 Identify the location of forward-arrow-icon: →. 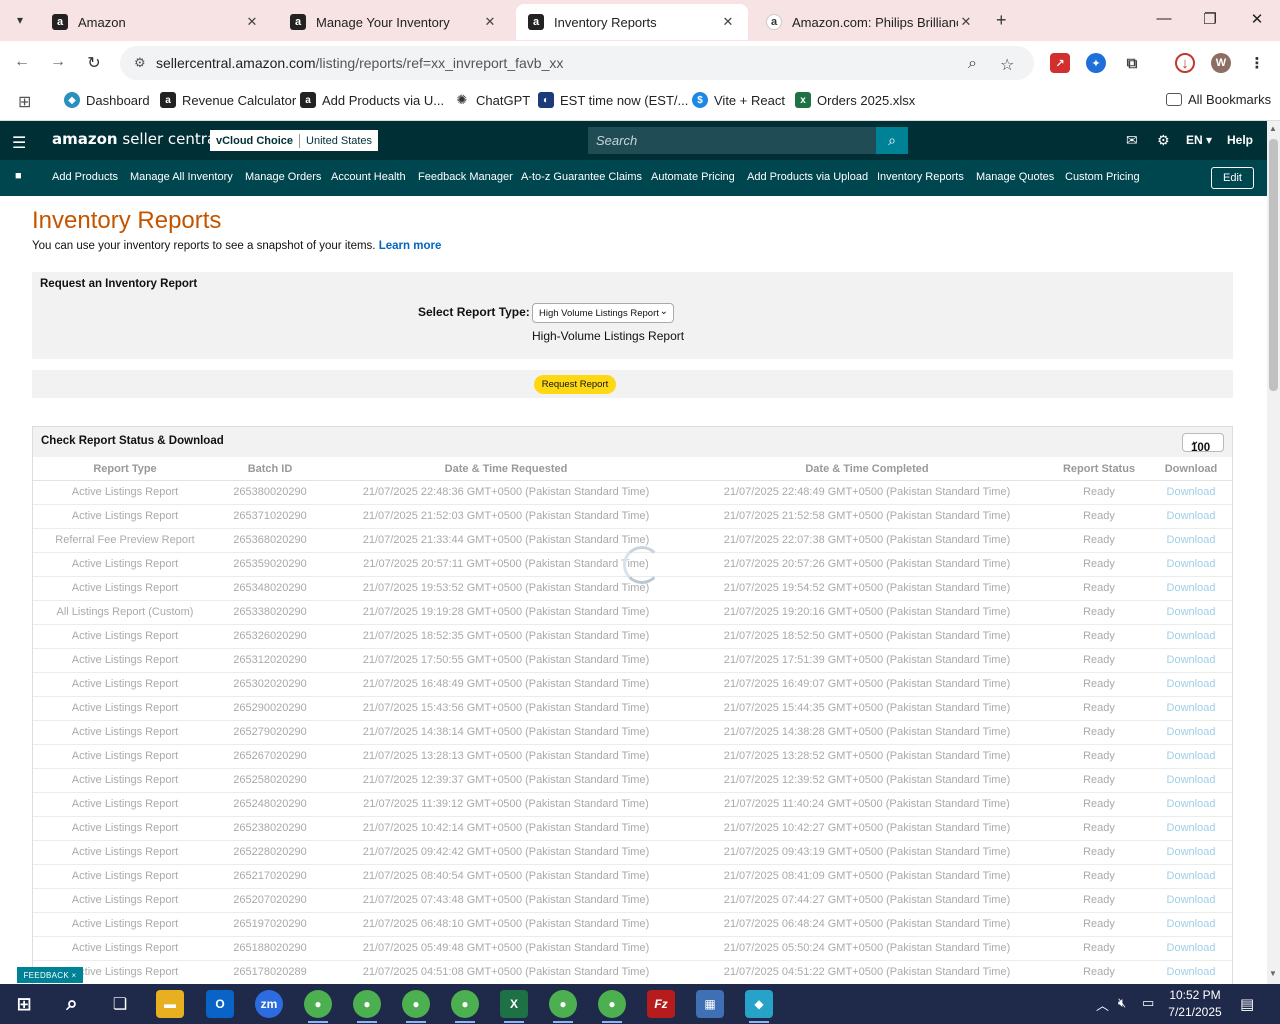
(58, 62).